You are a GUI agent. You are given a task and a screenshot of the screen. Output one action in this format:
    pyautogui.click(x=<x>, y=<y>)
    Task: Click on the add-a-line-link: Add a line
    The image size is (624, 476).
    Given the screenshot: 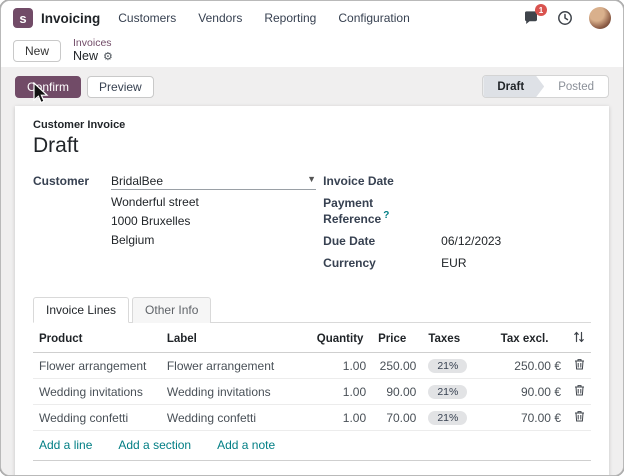 What is the action you would take?
    pyautogui.click(x=65, y=445)
    